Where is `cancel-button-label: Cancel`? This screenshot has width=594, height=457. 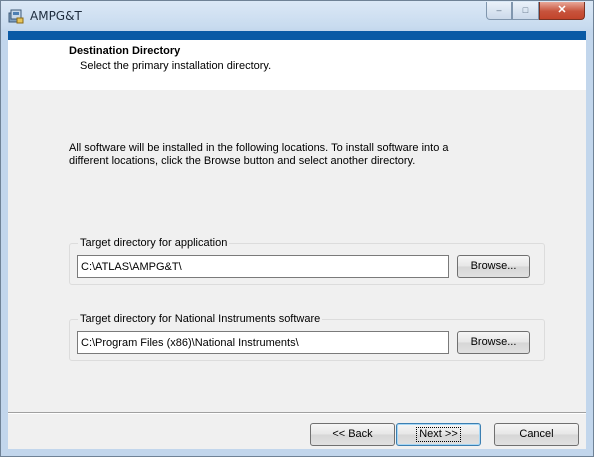
cancel-button-label: Cancel is located at coordinates (536, 434).